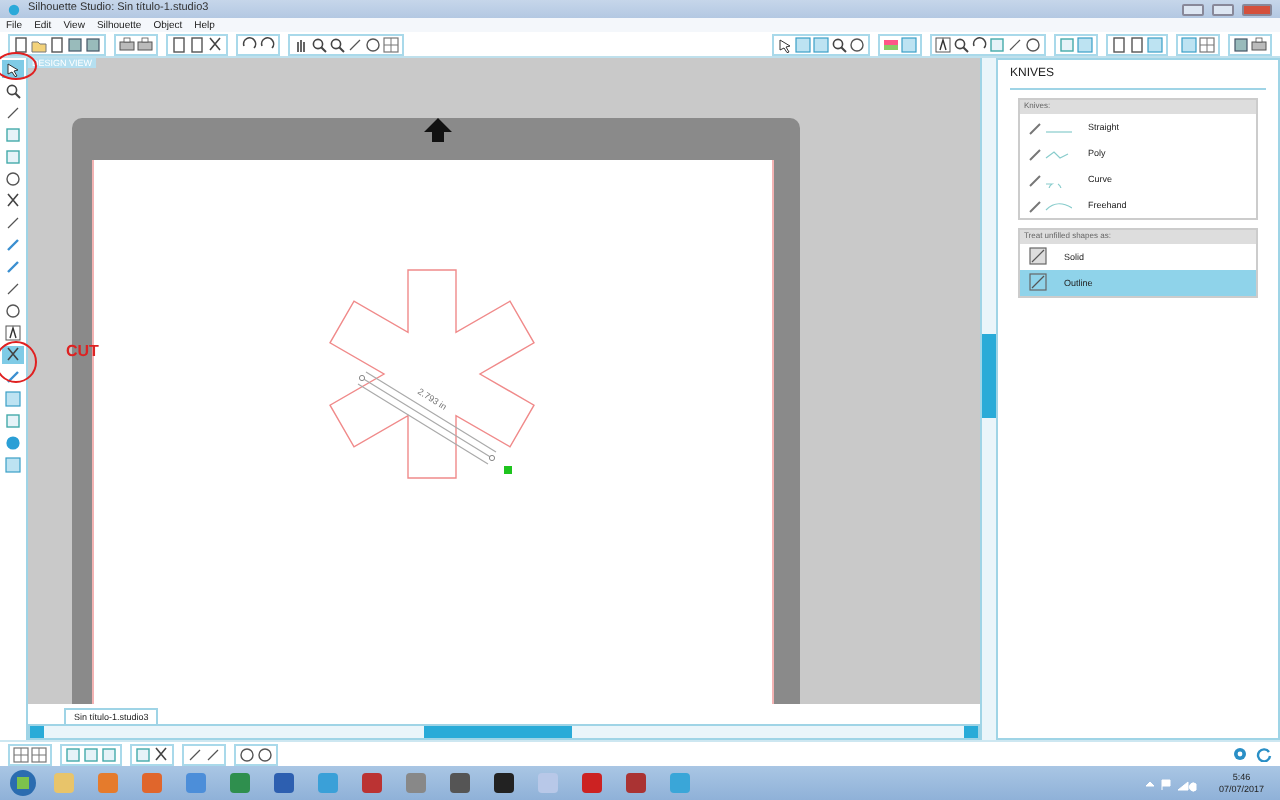 The image size is (1280, 800). Describe the element at coordinates (508, 470) in the screenshot. I see `selection-handle` at that location.